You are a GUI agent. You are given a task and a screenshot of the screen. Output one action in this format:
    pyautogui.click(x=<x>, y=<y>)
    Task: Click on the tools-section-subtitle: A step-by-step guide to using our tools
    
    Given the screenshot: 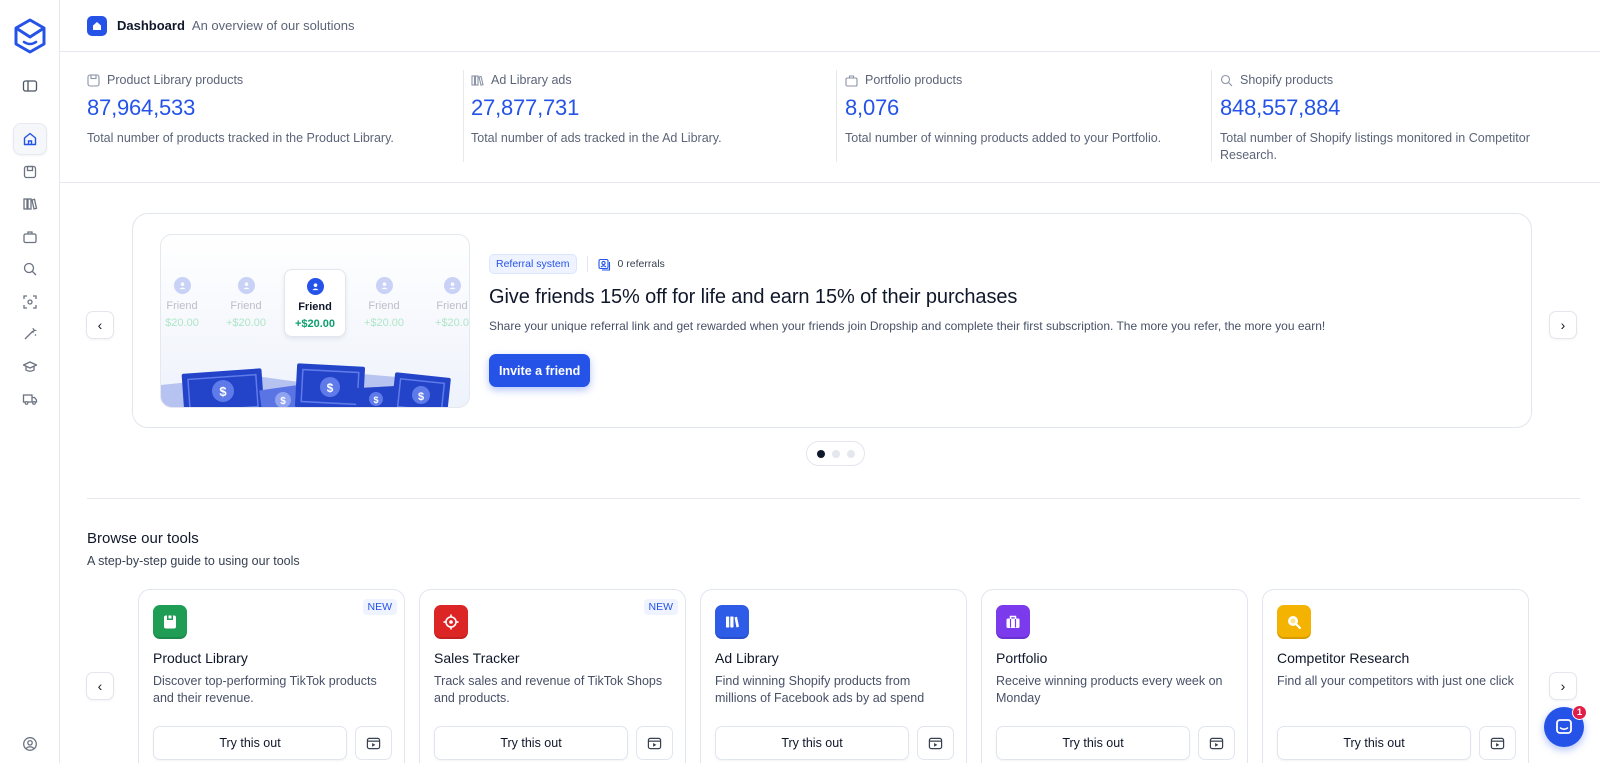 What is the action you would take?
    pyautogui.click(x=193, y=561)
    